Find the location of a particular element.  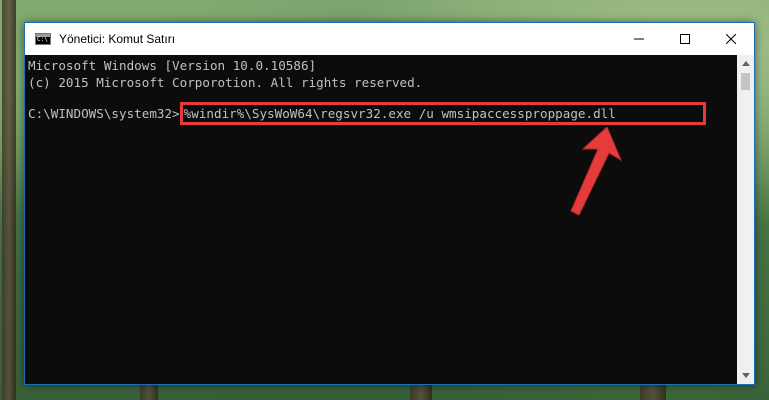

scroll-down-icon is located at coordinates (745, 375).